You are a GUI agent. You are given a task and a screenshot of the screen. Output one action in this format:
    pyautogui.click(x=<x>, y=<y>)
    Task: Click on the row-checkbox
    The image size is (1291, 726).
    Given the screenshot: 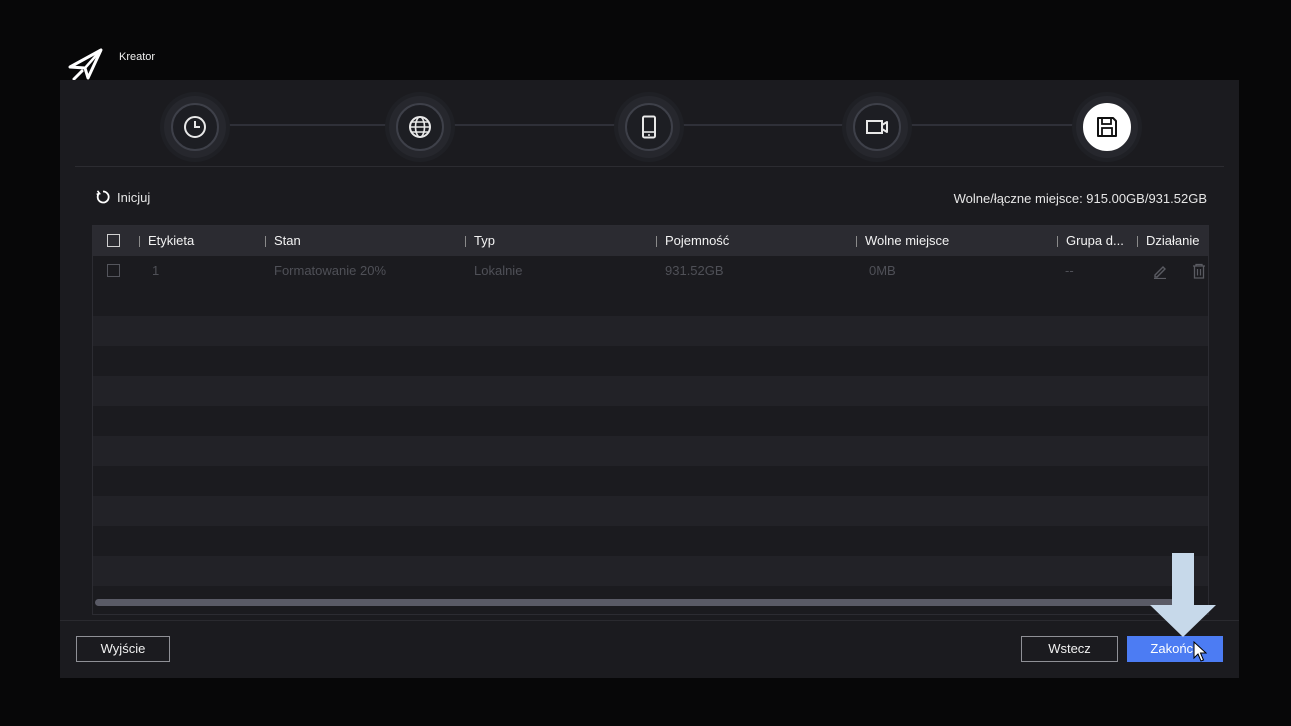 What is the action you would take?
    pyautogui.click(x=113, y=270)
    